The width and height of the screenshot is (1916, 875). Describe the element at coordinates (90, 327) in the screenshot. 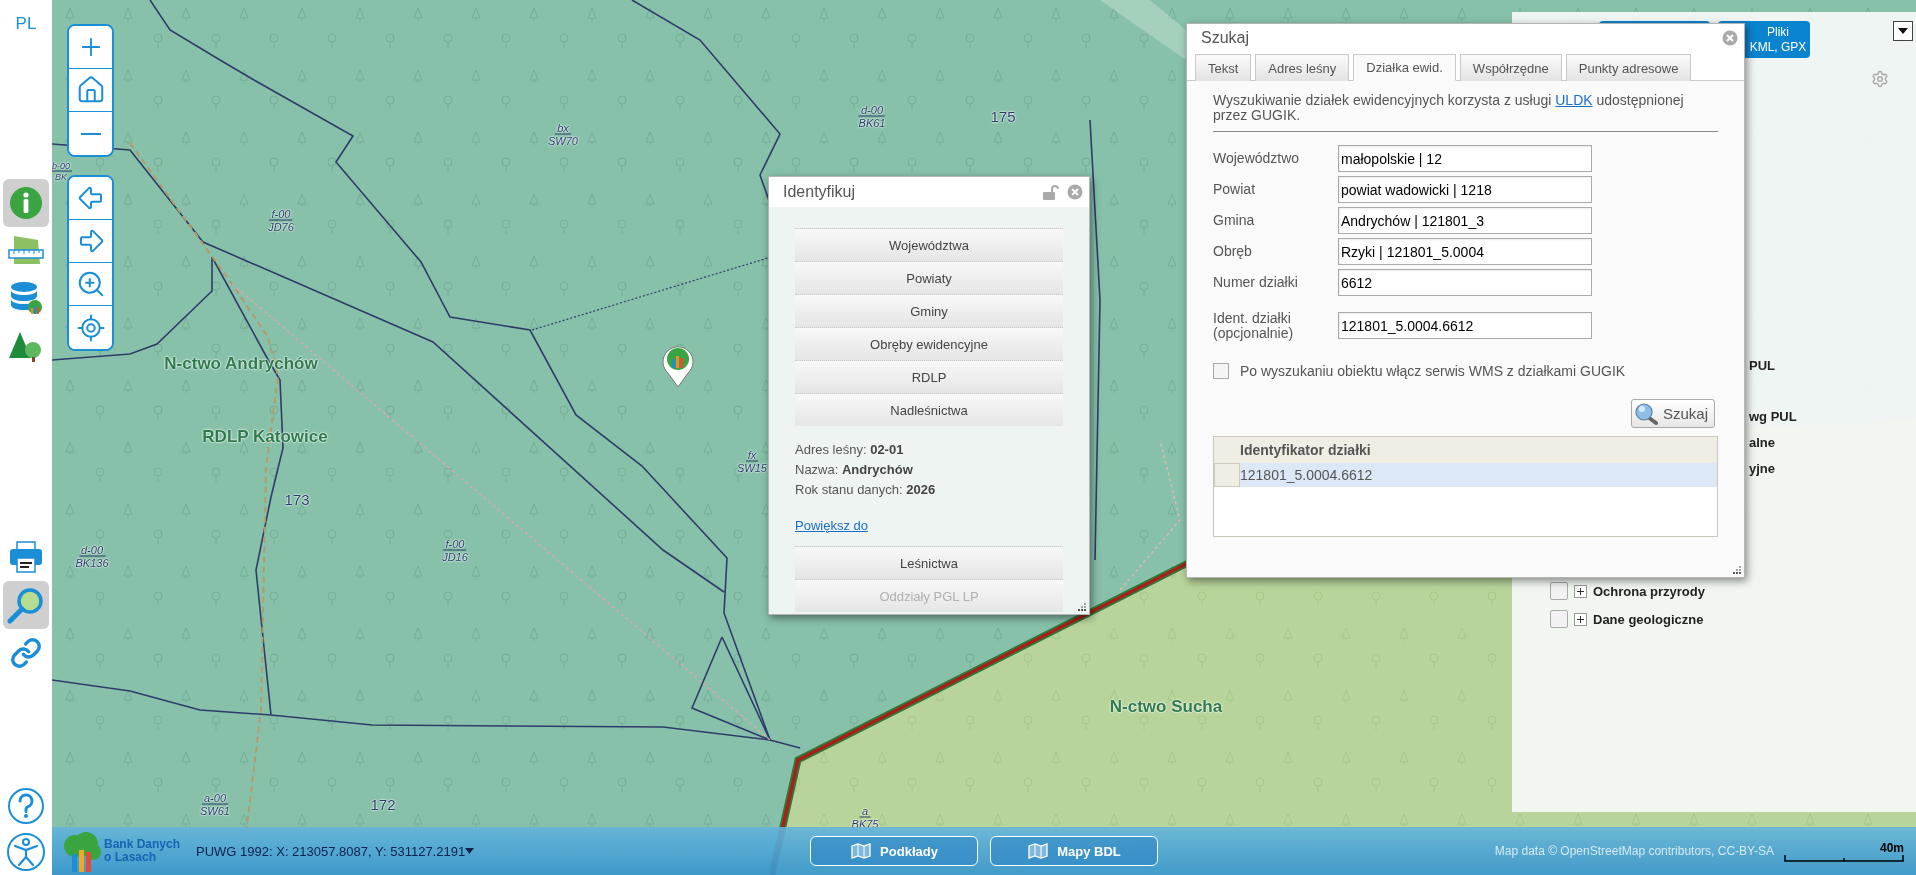

I see `crosshair-icon` at that location.